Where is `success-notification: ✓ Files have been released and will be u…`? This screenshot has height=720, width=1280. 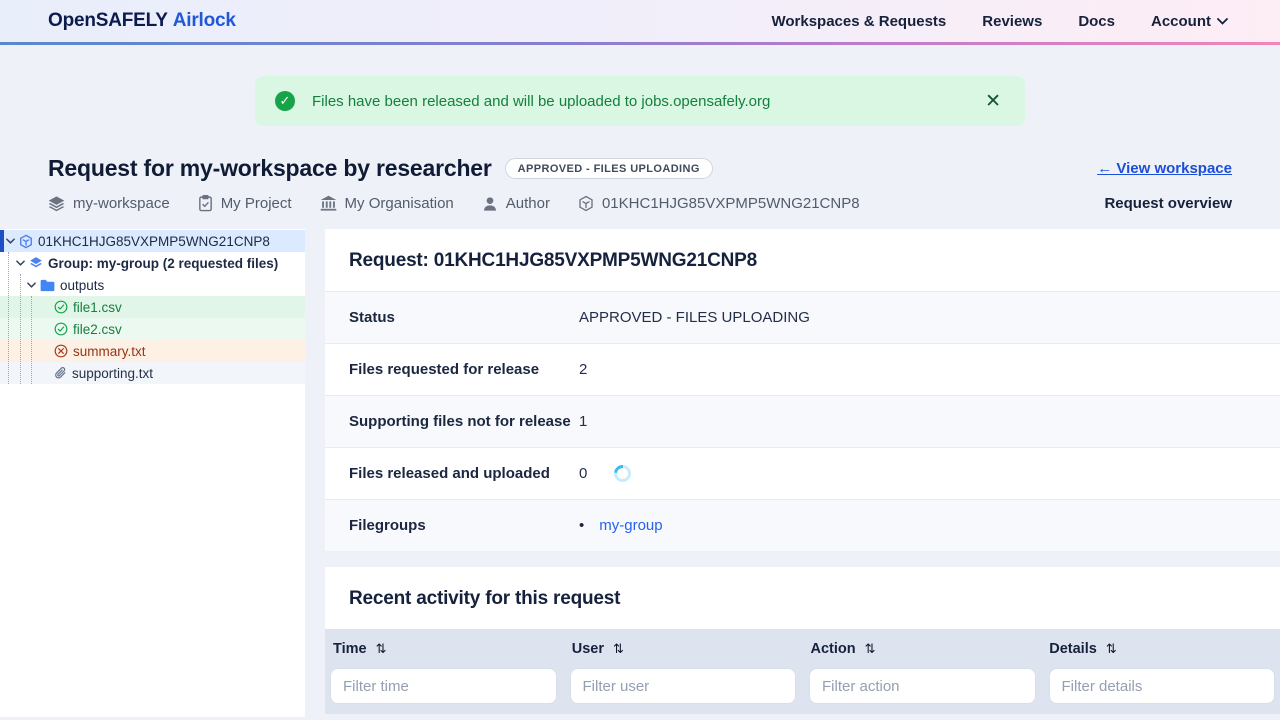 success-notification: ✓ Files have been released and will be u… is located at coordinates (640, 101).